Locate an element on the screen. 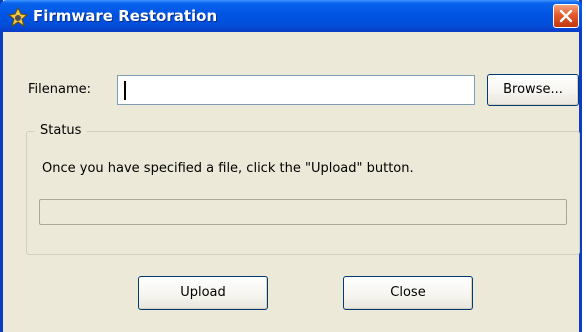  filename-input is located at coordinates (296, 90).